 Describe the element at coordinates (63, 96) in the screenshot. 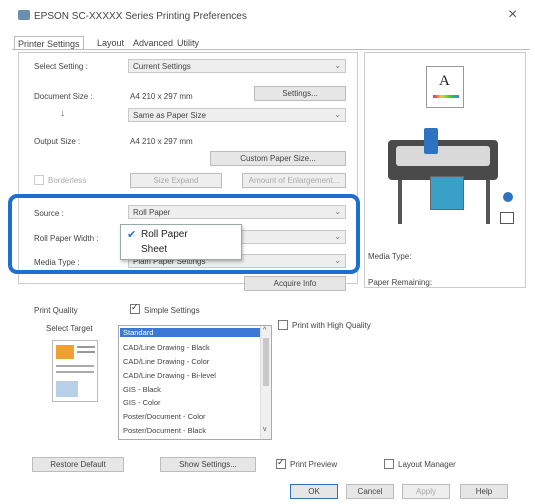

I see `document-size-label: Document Size :` at that location.